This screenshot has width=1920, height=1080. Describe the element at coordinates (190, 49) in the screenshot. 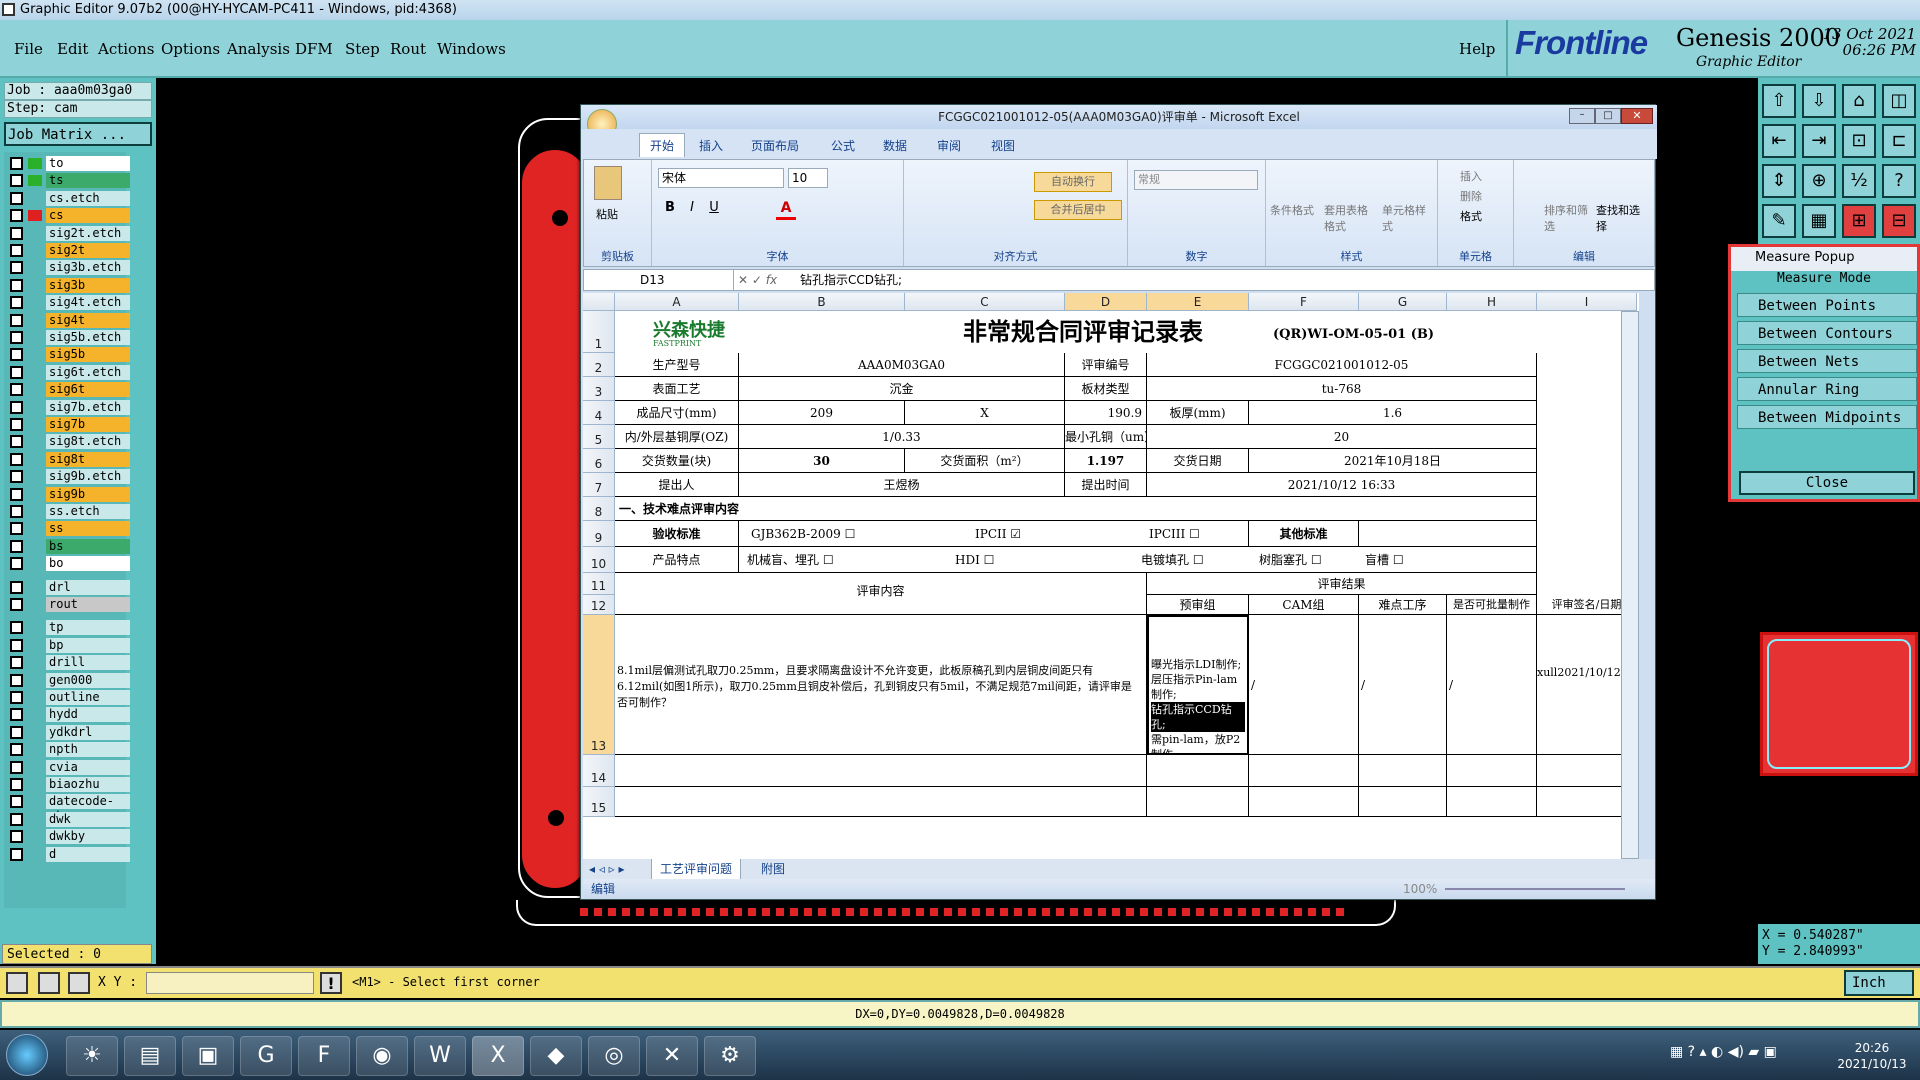

I see `menu-options: Options` at that location.